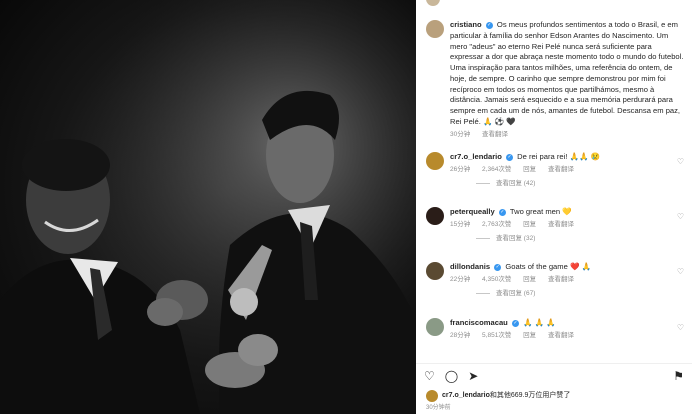  I want to click on comment-text: De rei para rei!, so click(542, 156).